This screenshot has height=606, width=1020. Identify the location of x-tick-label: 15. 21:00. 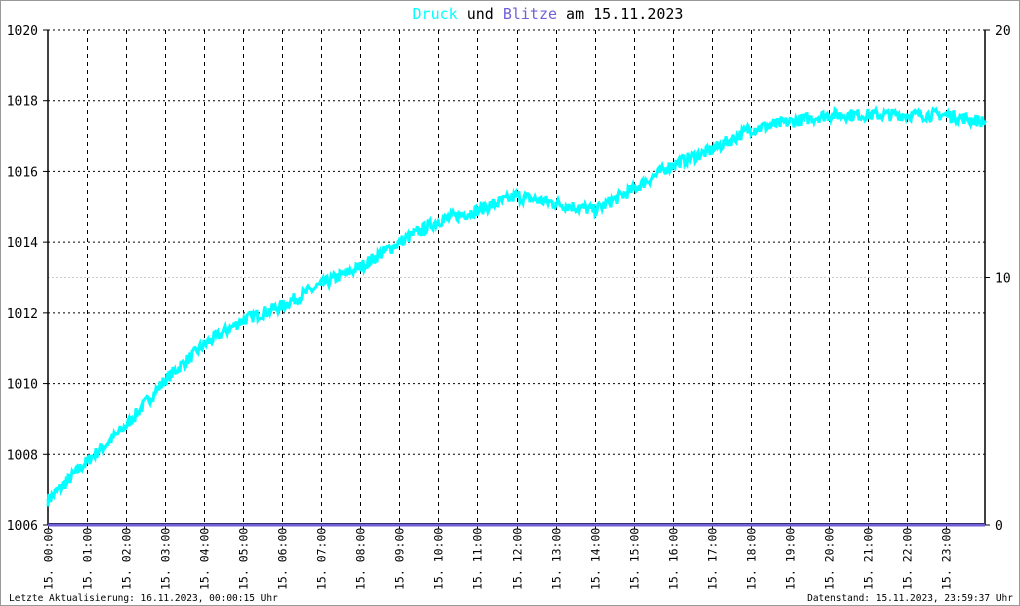
(869, 559).